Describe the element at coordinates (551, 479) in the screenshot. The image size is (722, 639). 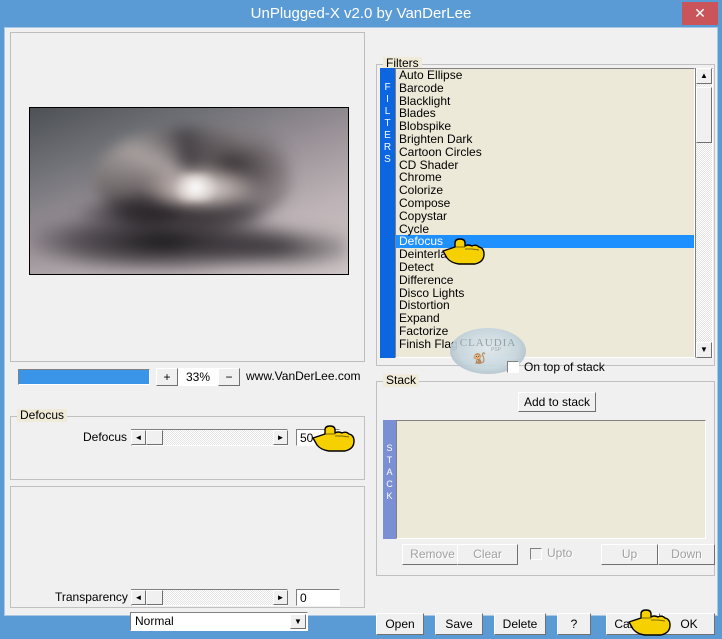
I see `stack-list` at that location.